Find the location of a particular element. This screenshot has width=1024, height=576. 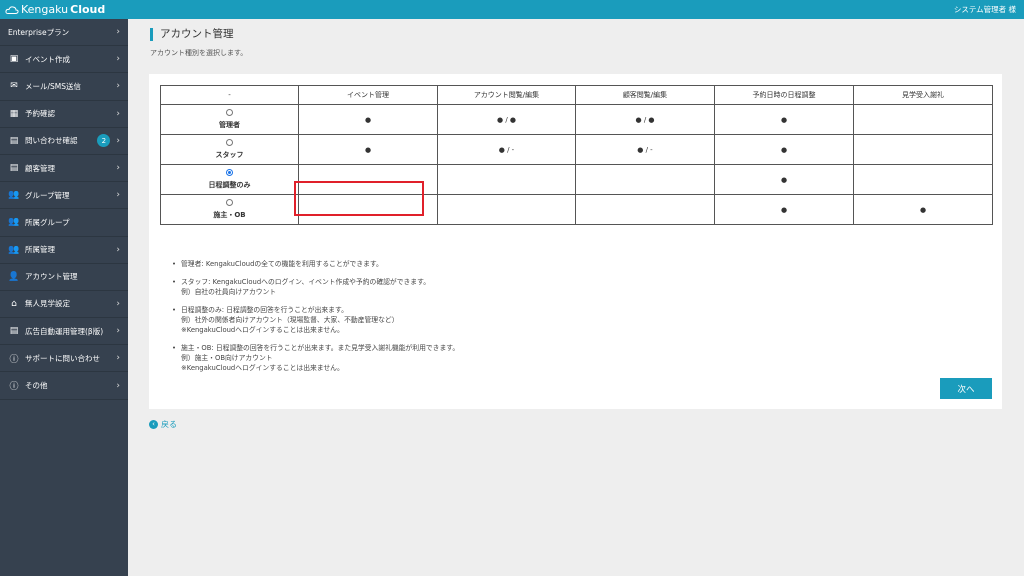

sidebar-item-2: ✉ メール/SMS送信 › is located at coordinates (64, 87).